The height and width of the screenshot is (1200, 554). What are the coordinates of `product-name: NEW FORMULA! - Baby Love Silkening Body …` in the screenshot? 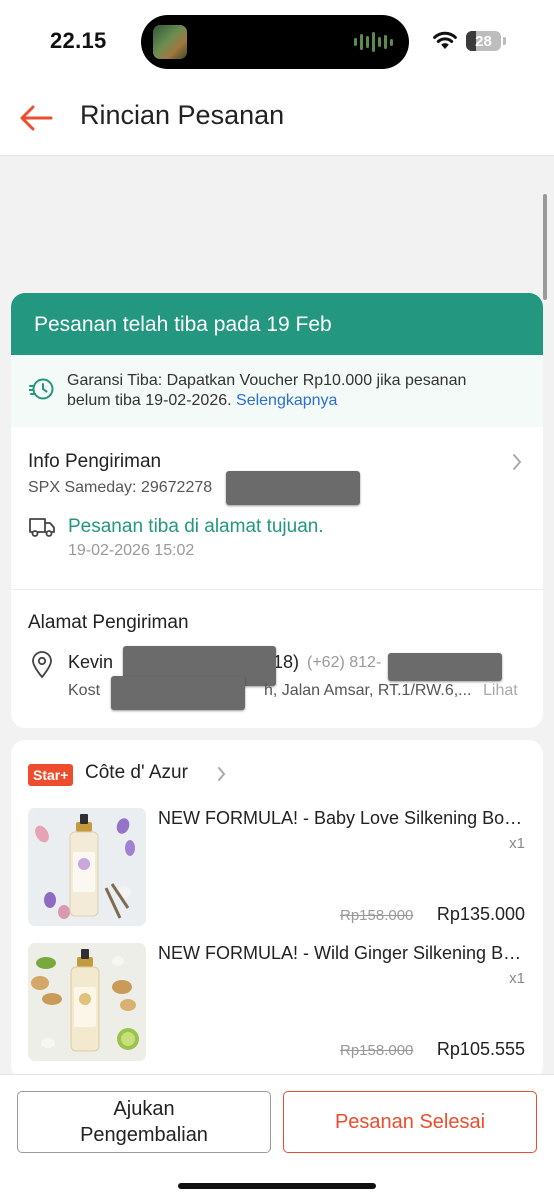 It's located at (343, 818).